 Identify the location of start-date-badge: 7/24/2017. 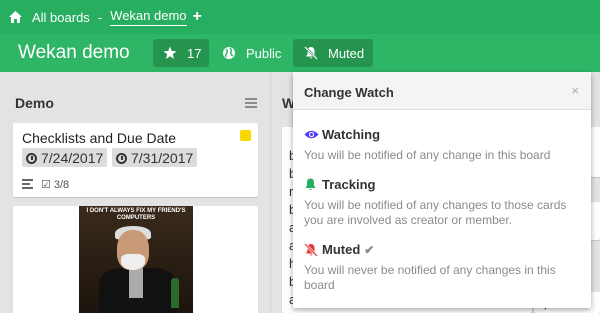
(65, 157).